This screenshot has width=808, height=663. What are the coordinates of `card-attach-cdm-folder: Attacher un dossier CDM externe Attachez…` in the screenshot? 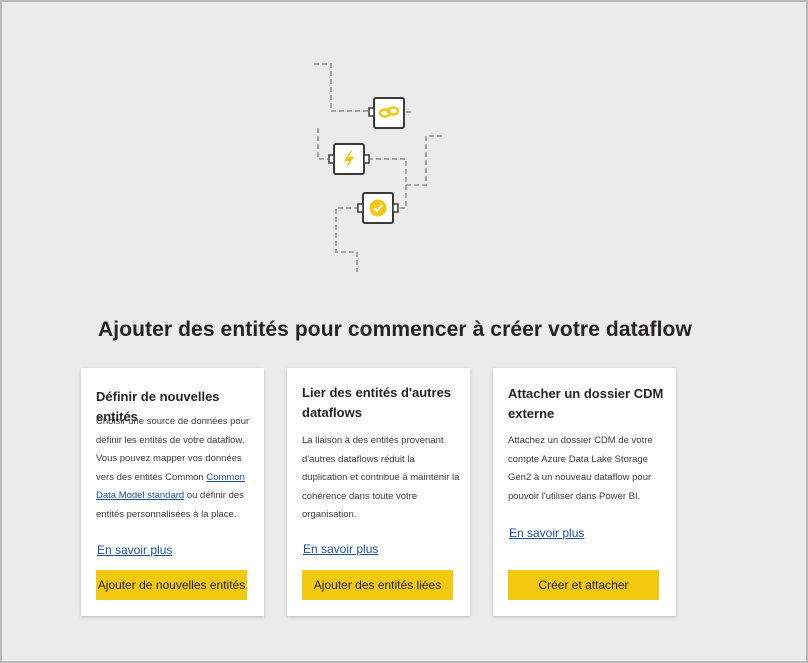 It's located at (584, 492).